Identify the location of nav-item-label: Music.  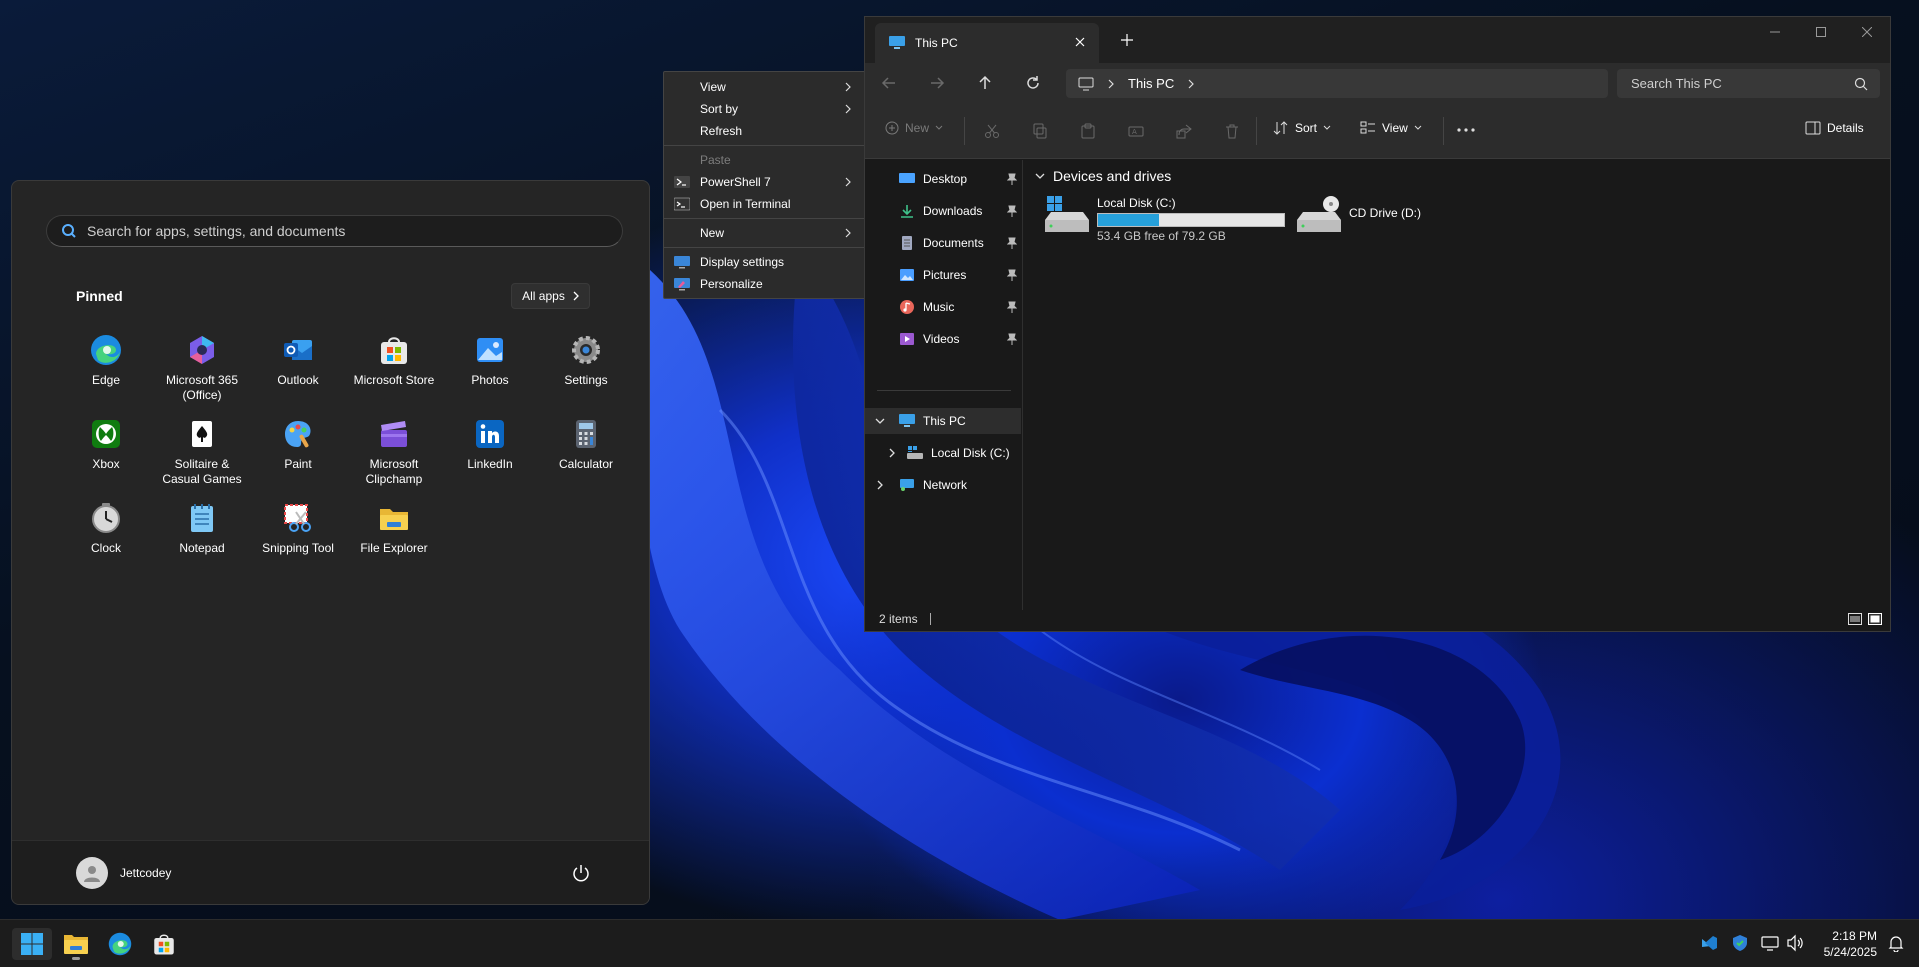
(939, 307).